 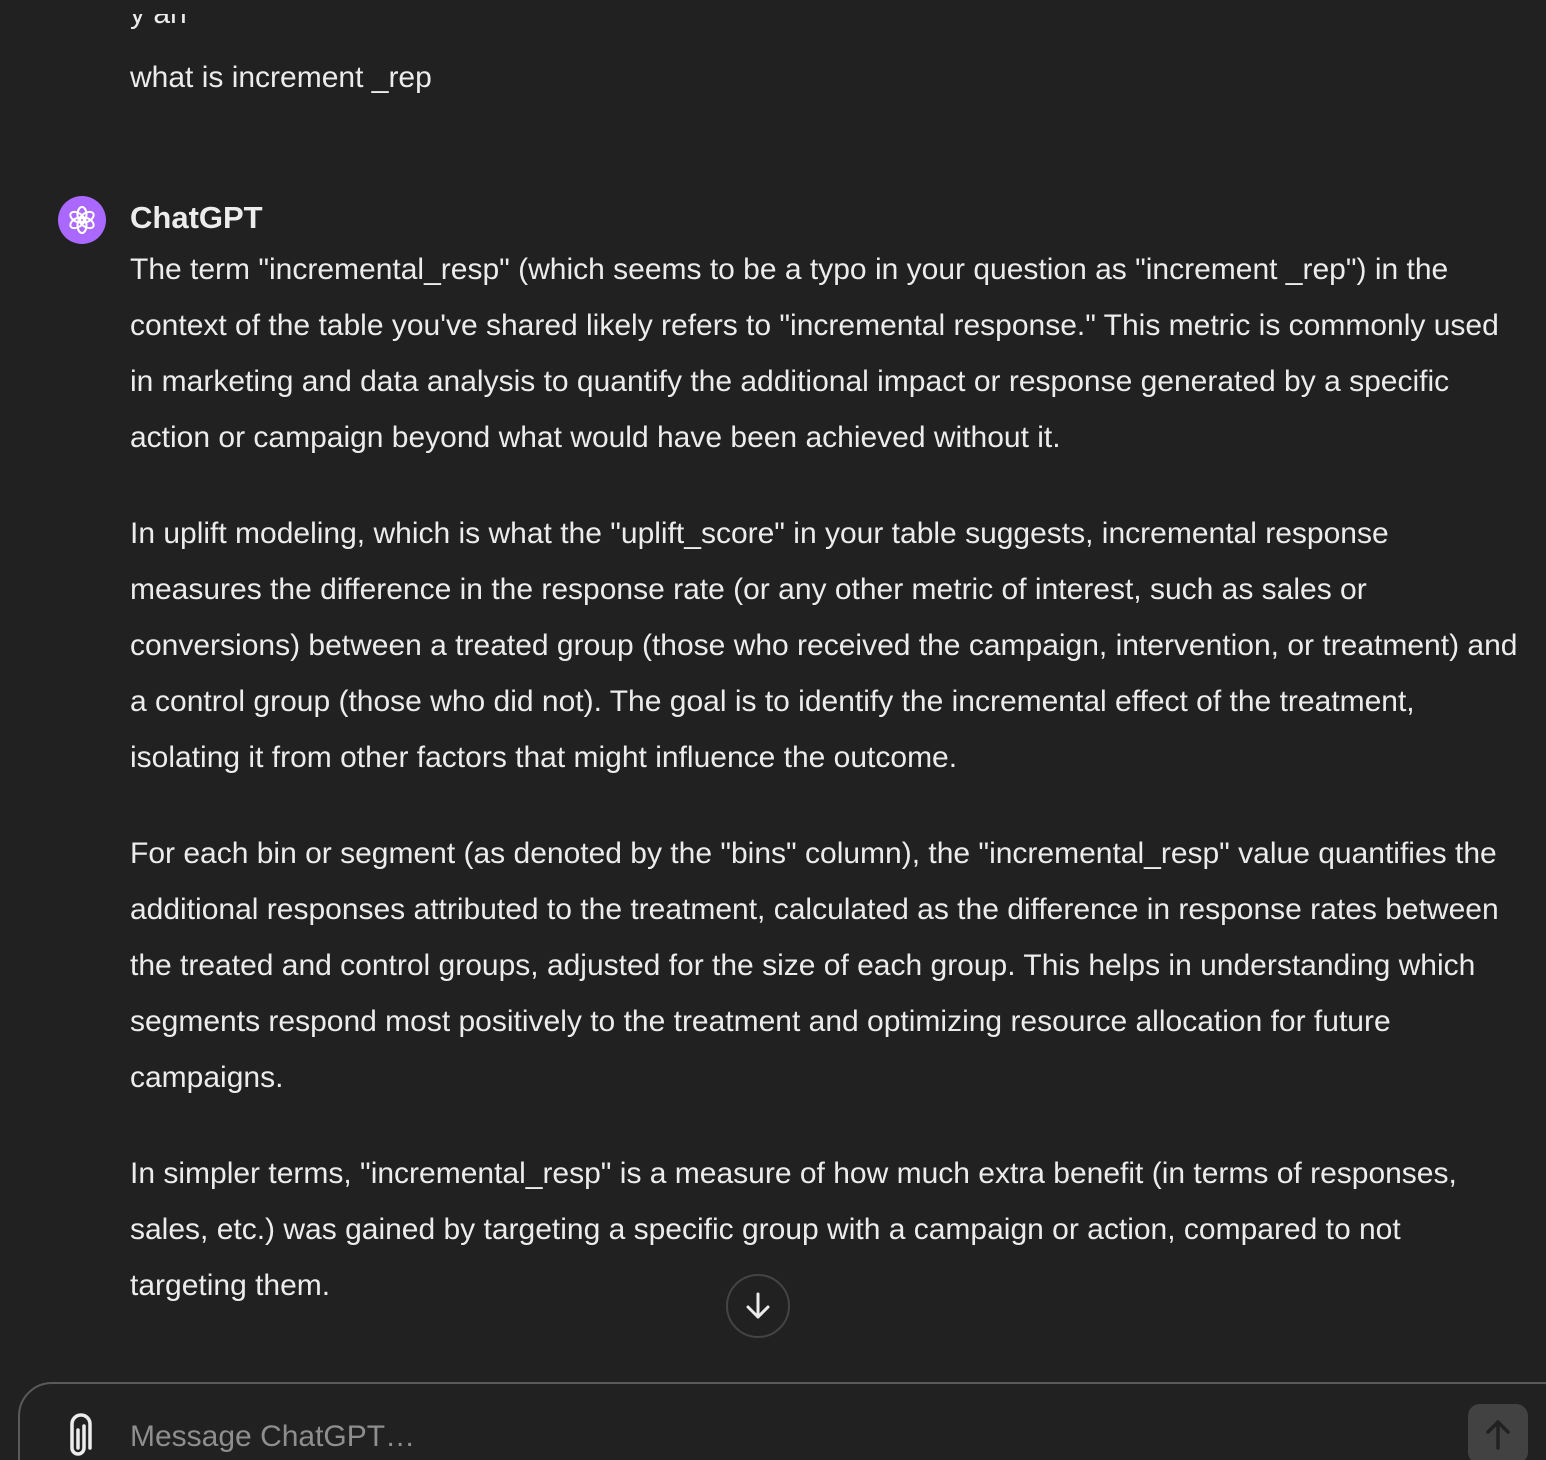 What do you see at coordinates (780, 1437) in the screenshot?
I see `message-input` at bounding box center [780, 1437].